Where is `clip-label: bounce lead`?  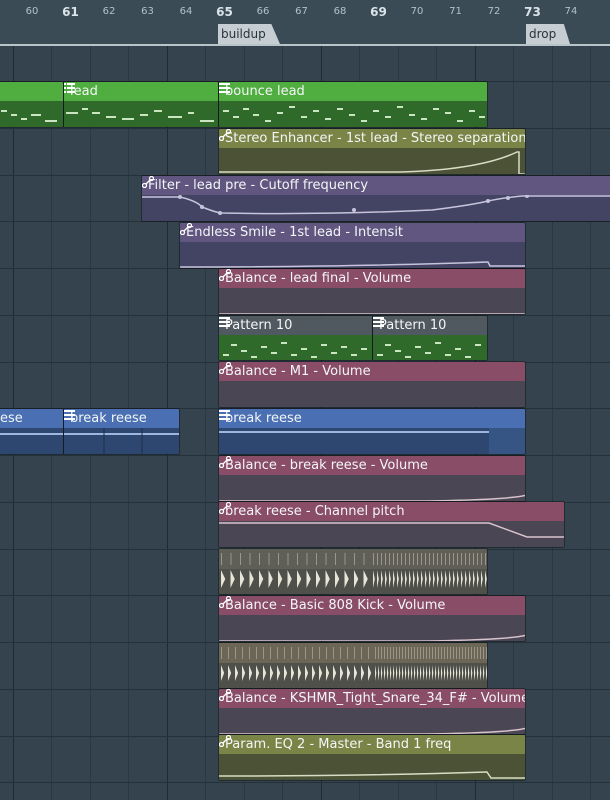
clip-label: bounce lead is located at coordinates (265, 91).